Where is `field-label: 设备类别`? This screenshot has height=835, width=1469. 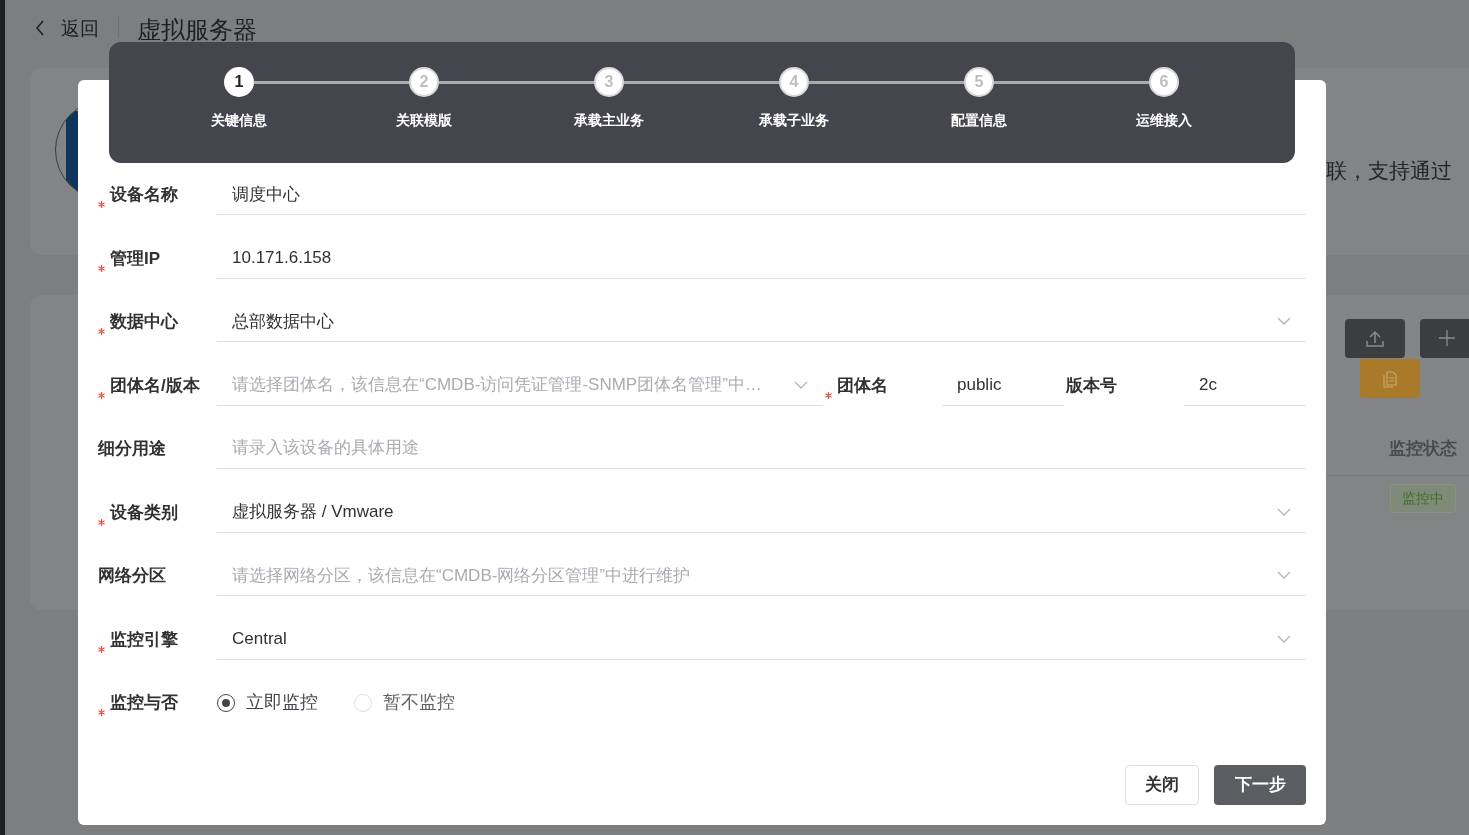 field-label: 设备类别 is located at coordinates (144, 512).